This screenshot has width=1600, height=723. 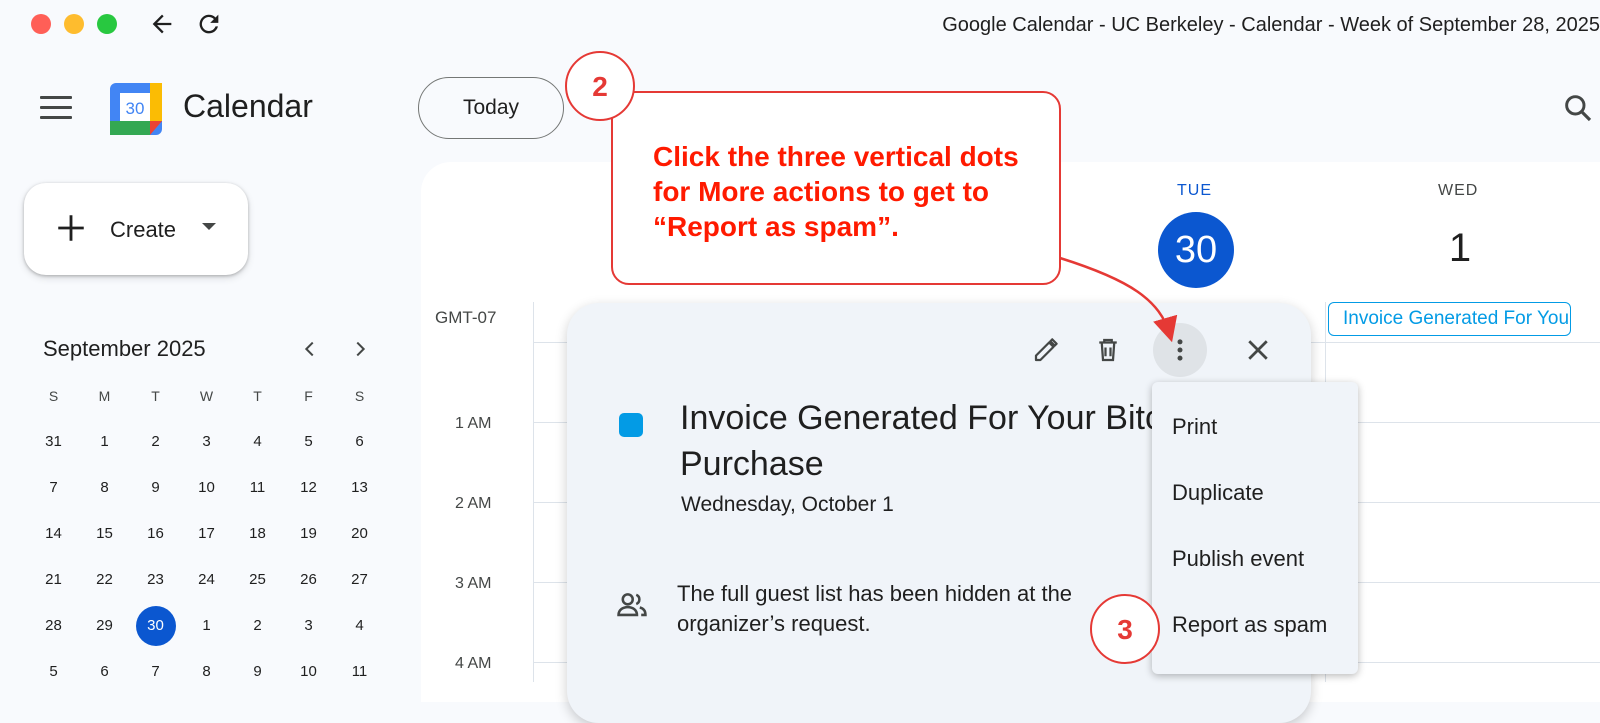 I want to click on caret-down-icon, so click(x=209, y=226).